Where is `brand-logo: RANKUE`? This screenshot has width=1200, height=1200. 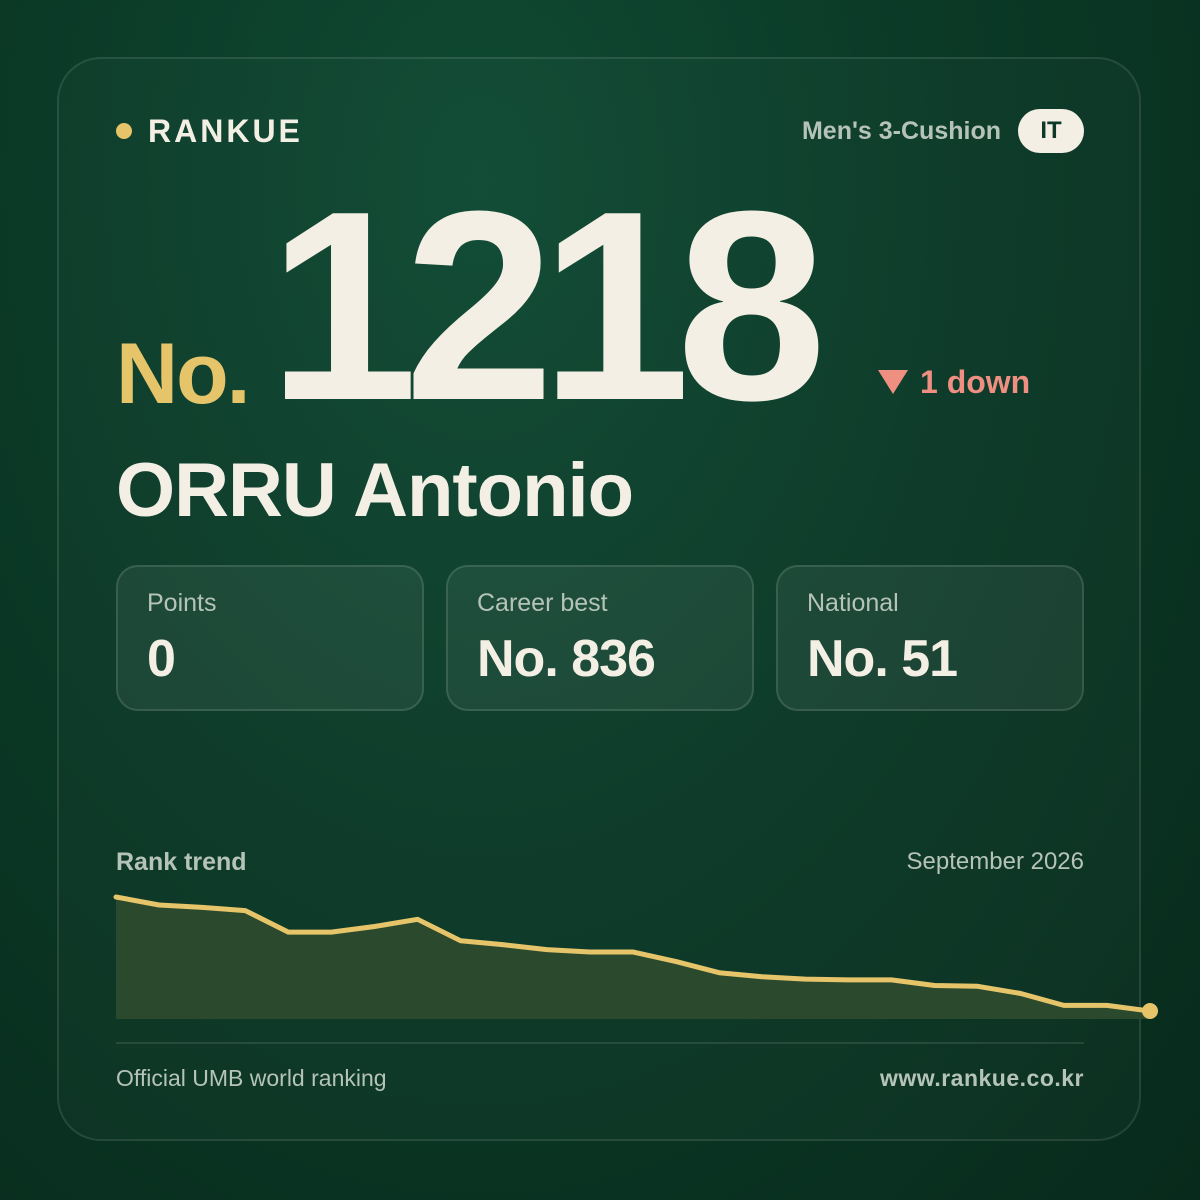
brand-logo: RANKUE is located at coordinates (209, 131).